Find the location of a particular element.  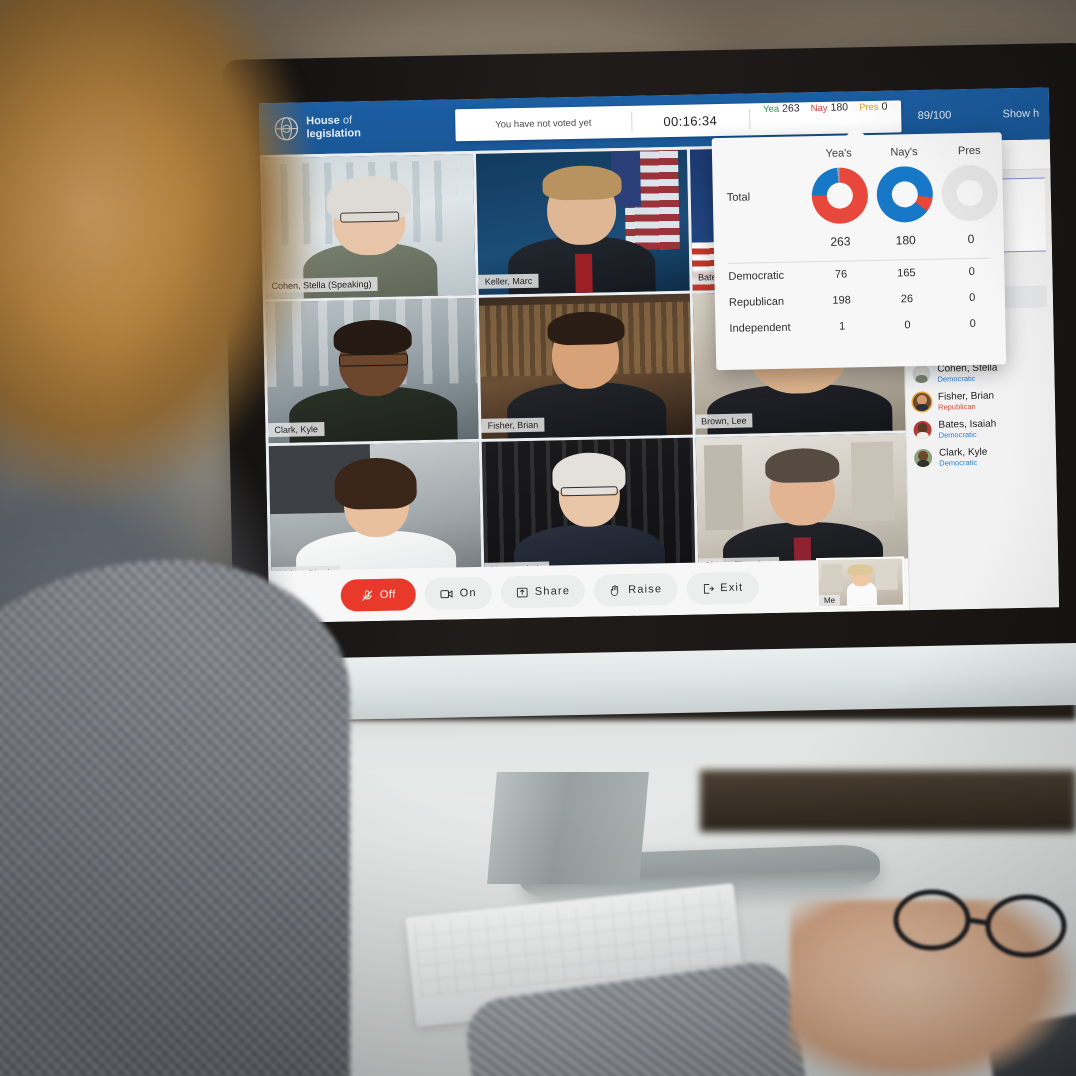

democratic-yeas: 76 is located at coordinates (841, 274).